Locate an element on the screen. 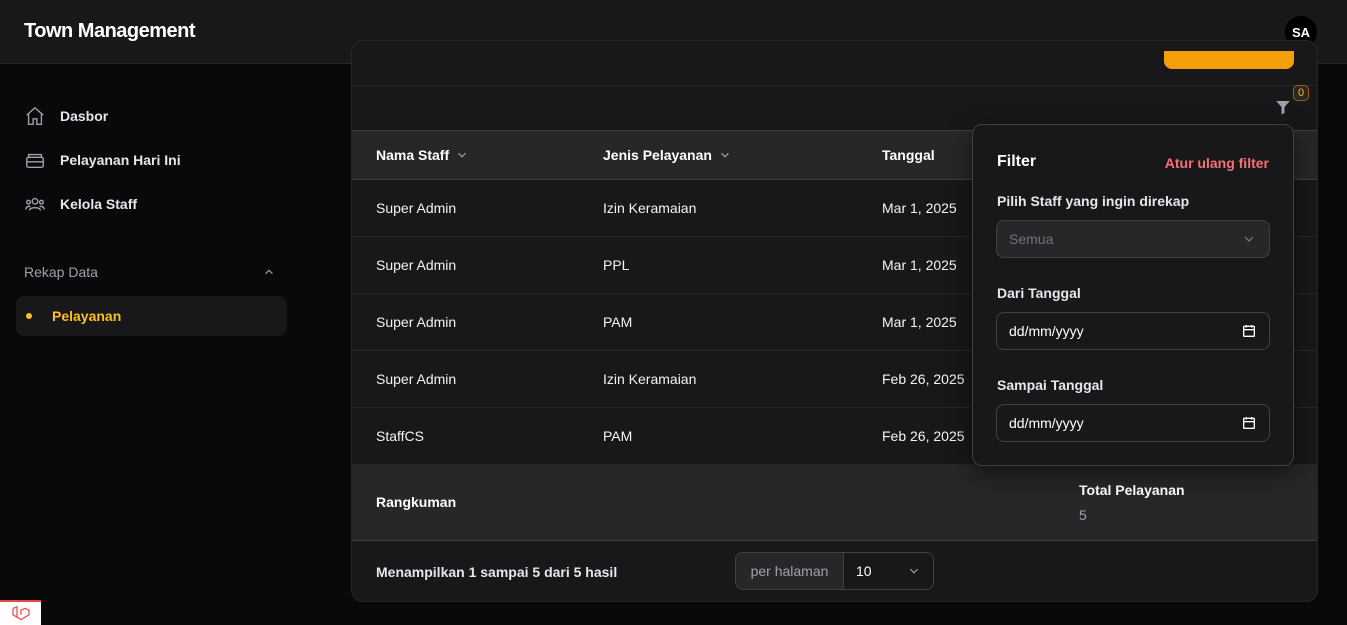 This screenshot has height=625, width=1347. sidebar-item-kelola-staff: Kelola Staff is located at coordinates (151, 204).